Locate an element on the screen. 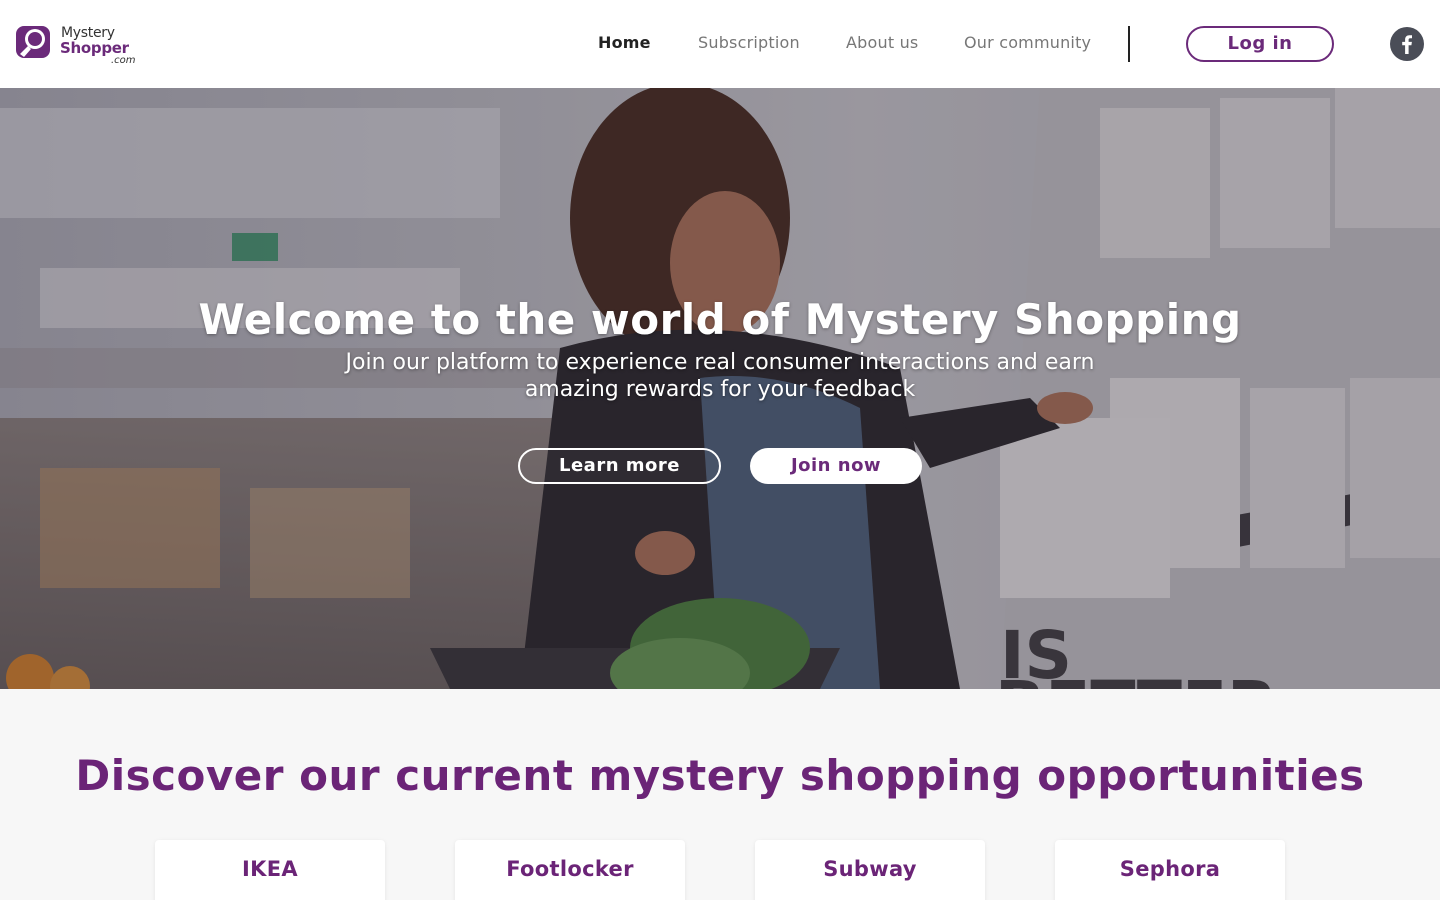  speech-bubble-magnifier-icon is located at coordinates (33, 42).